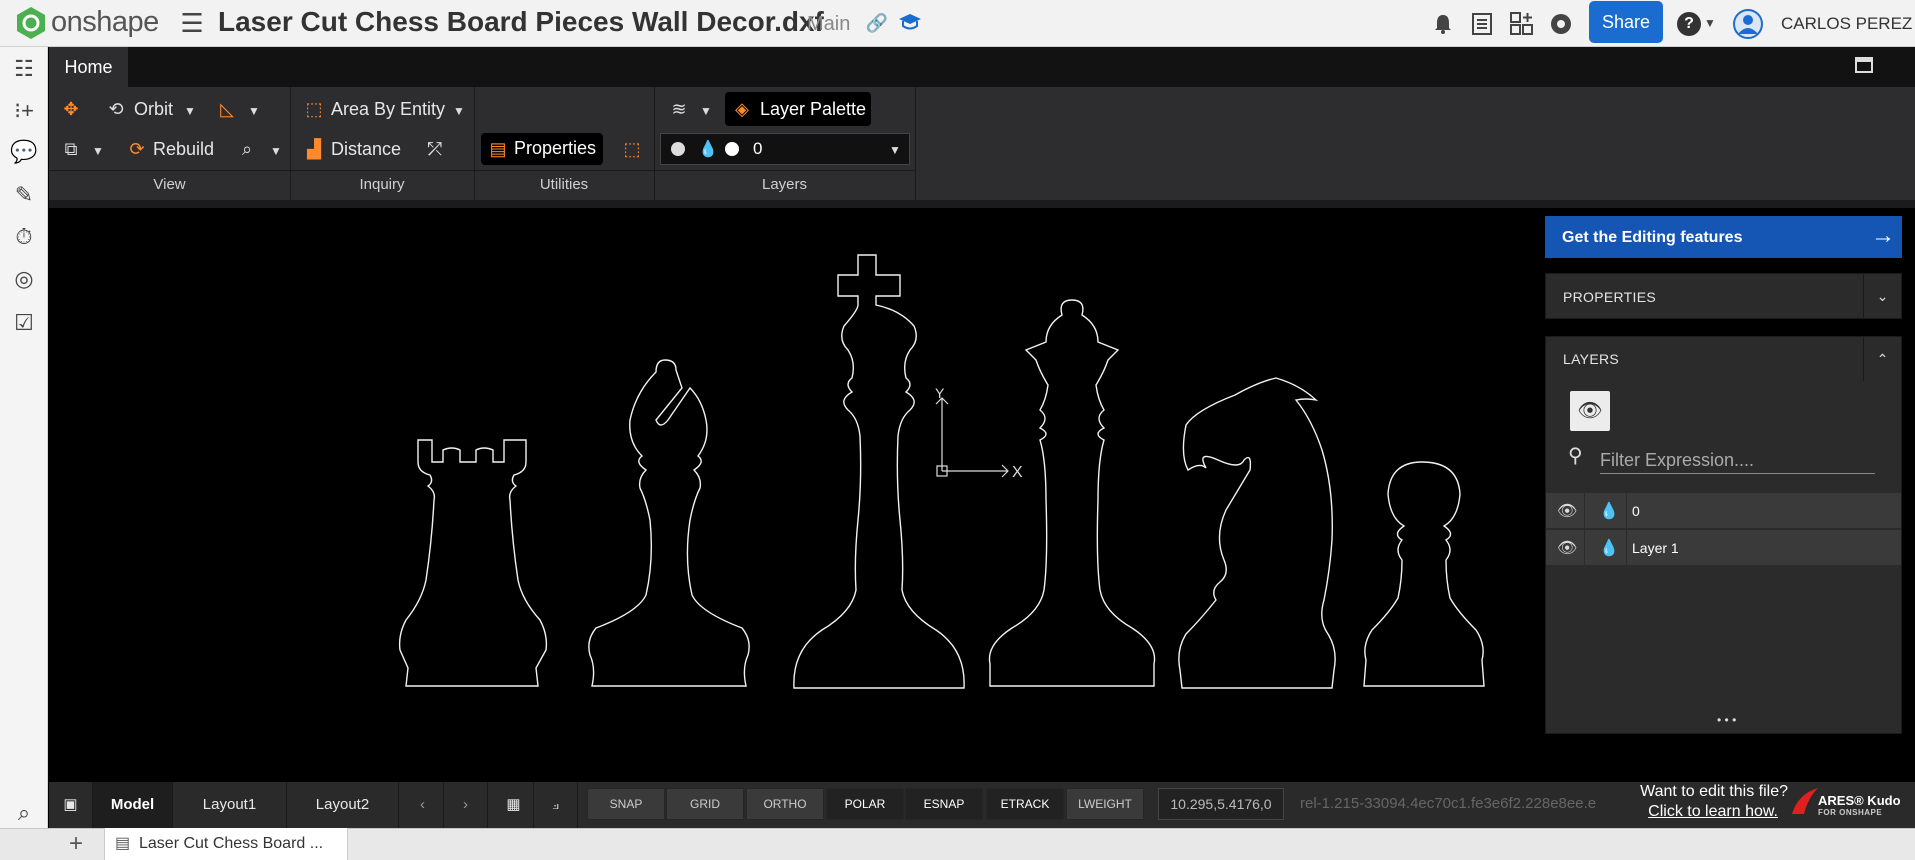 The height and width of the screenshot is (860, 1915). I want to click on zoom-chevron-down-icon: ▼, so click(276, 151).